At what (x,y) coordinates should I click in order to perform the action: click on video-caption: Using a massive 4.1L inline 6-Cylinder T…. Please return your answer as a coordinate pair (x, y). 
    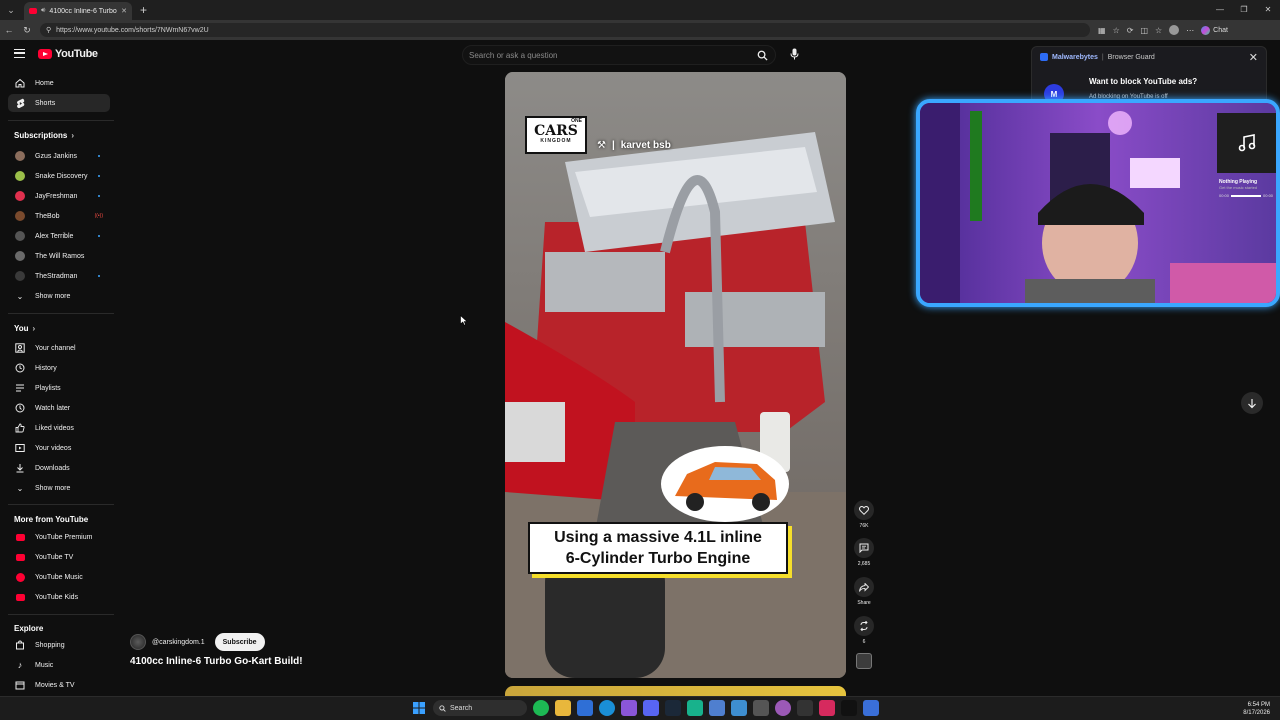
    Looking at the image, I should click on (658, 548).